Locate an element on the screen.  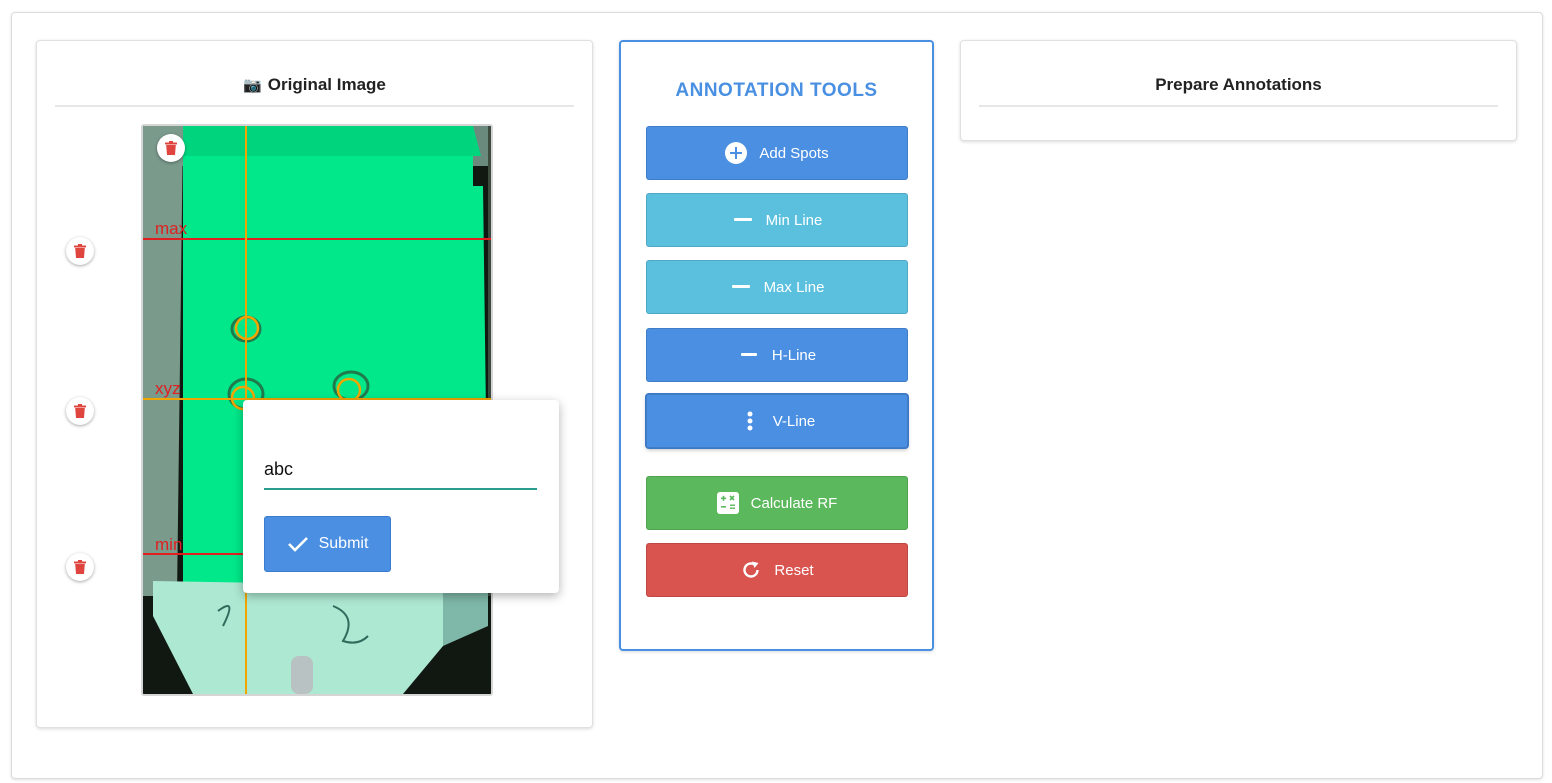
reset-button: Reset is located at coordinates (777, 570).